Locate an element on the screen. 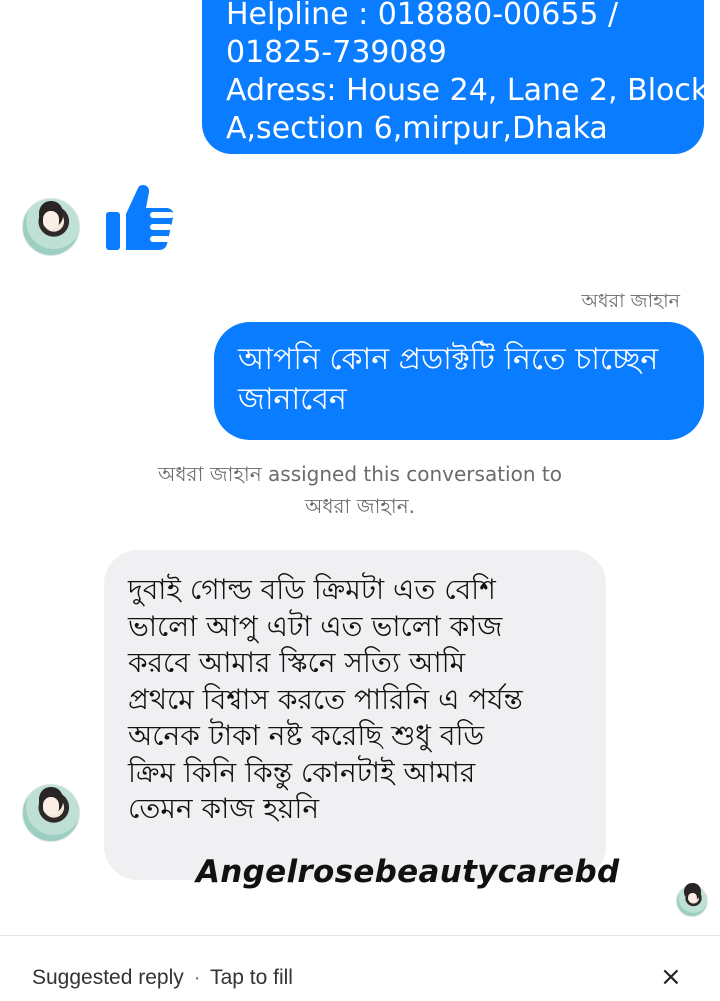  thumbs-up-icon is located at coordinates (140, 218).